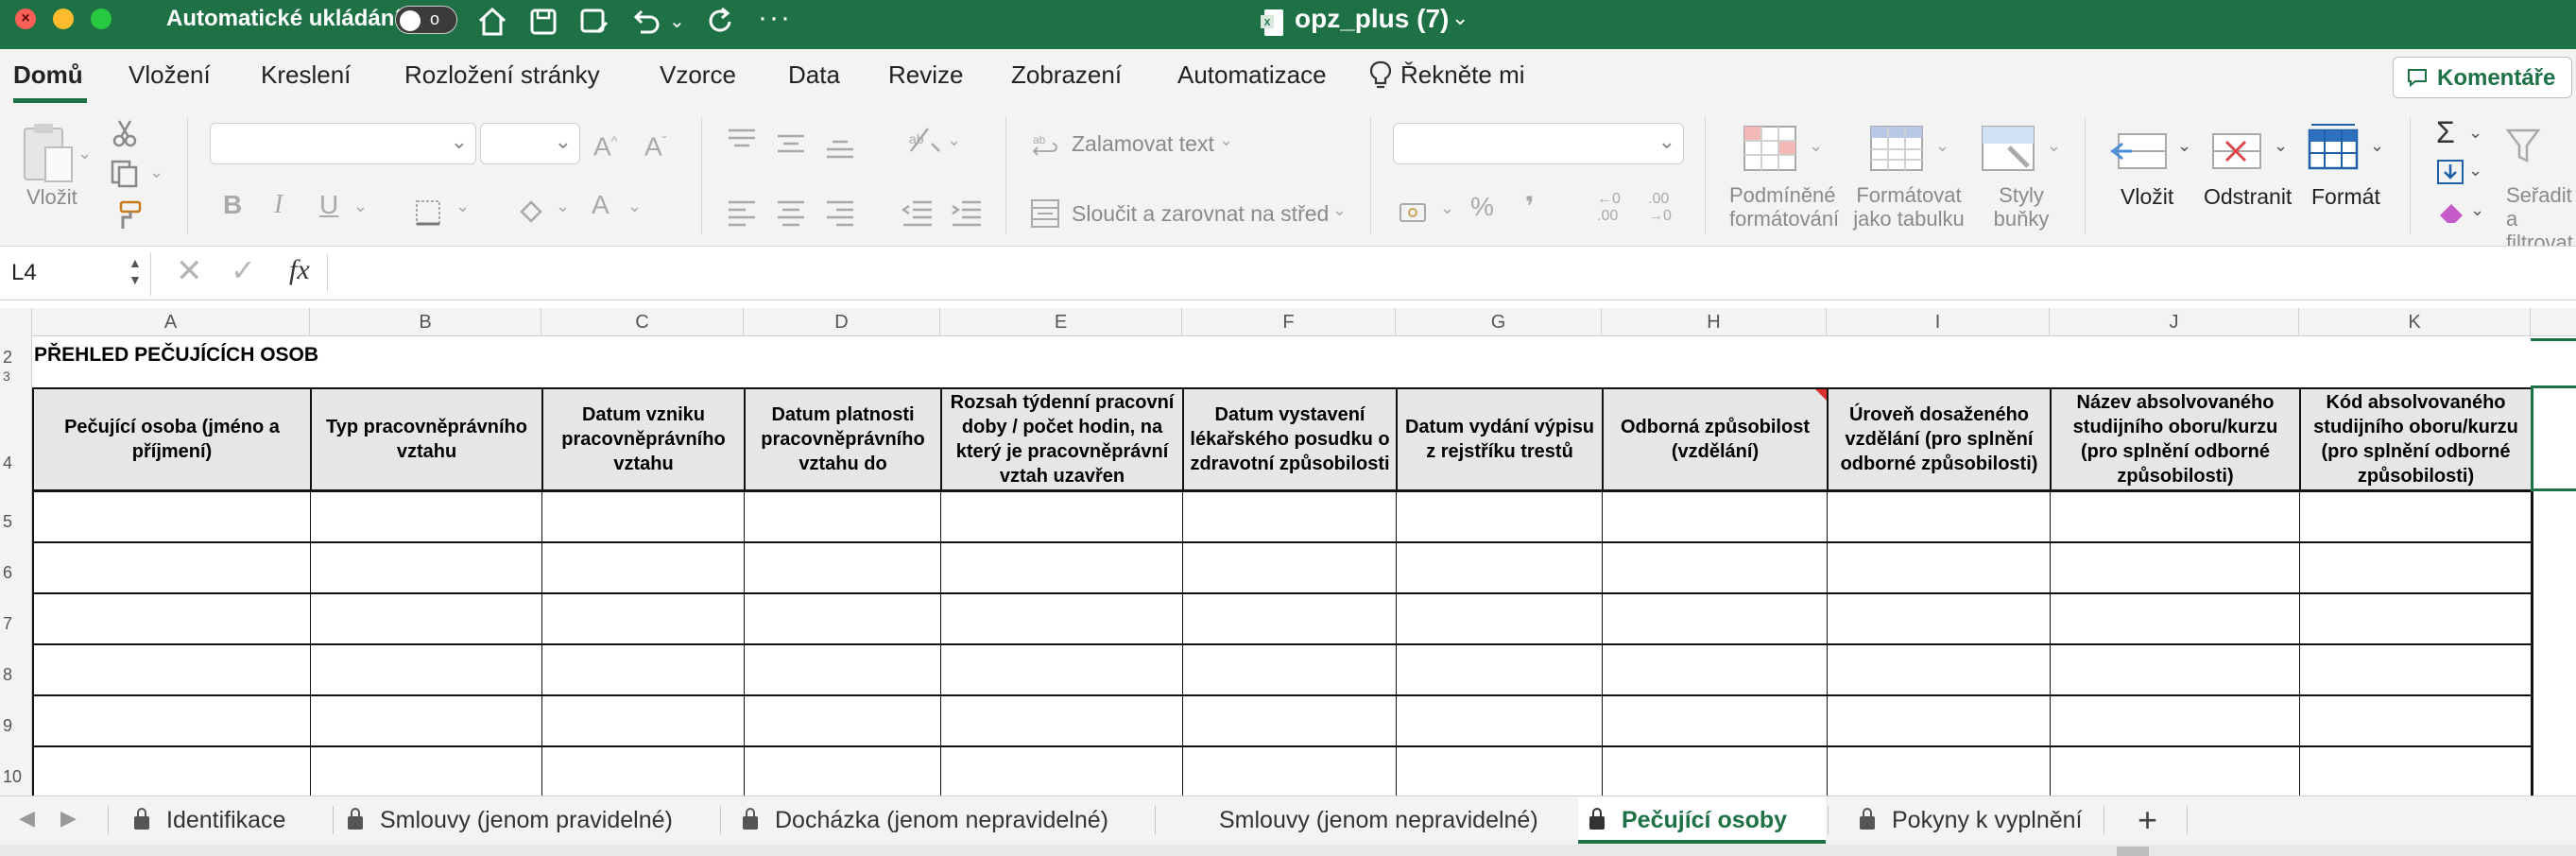 This screenshot has width=2576, height=856. What do you see at coordinates (742, 212) in the screenshot?
I see `align-left-icon` at bounding box center [742, 212].